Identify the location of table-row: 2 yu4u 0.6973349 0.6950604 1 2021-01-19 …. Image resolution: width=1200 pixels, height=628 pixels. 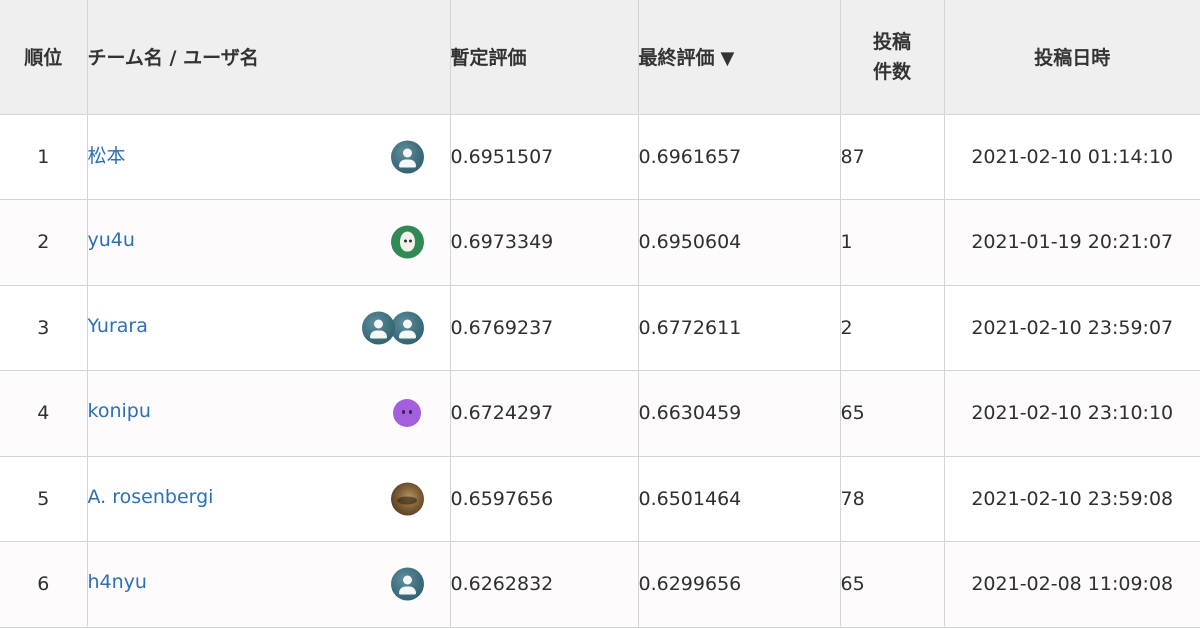
(600, 242).